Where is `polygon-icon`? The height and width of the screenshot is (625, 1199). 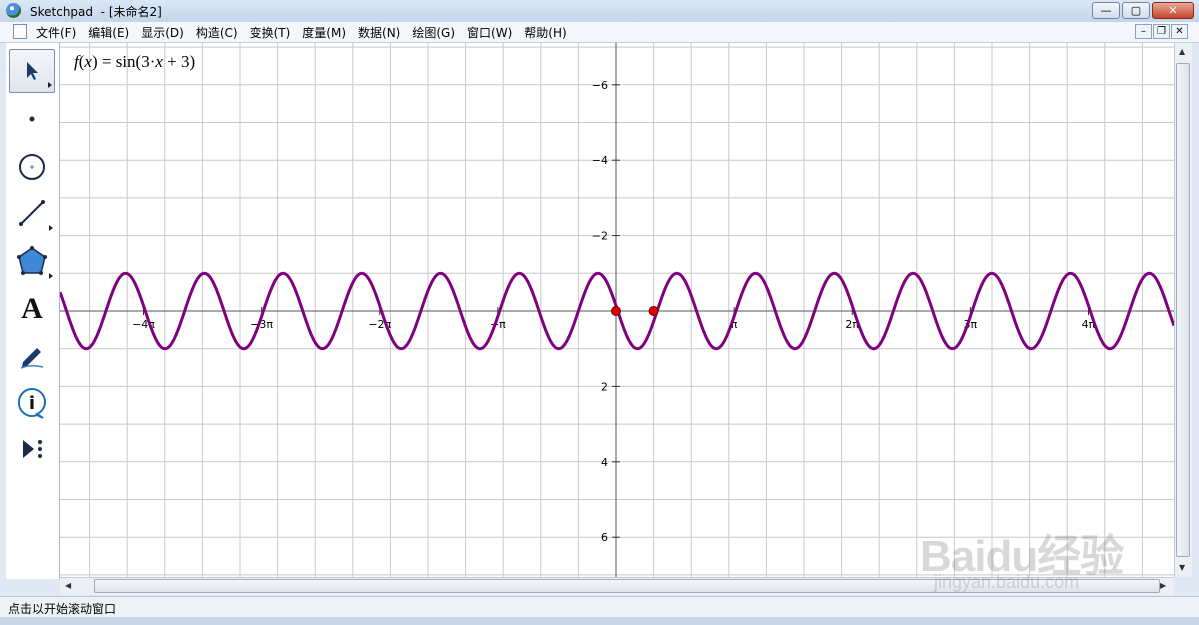
polygon-icon is located at coordinates (32, 260).